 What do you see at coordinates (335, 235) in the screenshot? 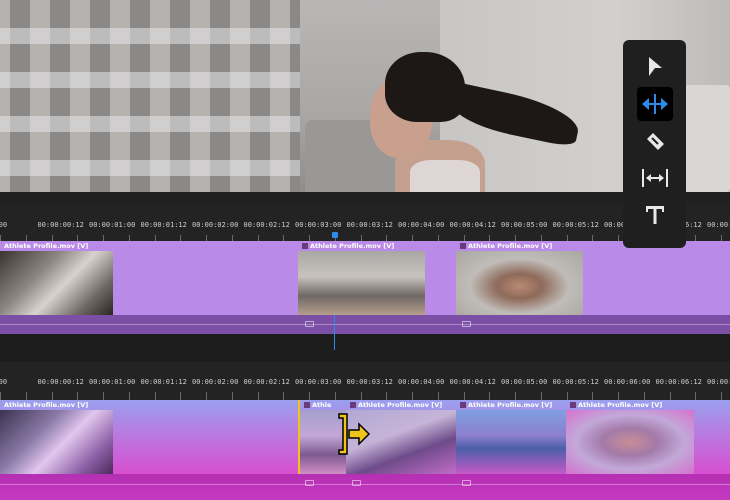
I see `playhead-marker-top` at bounding box center [335, 235].